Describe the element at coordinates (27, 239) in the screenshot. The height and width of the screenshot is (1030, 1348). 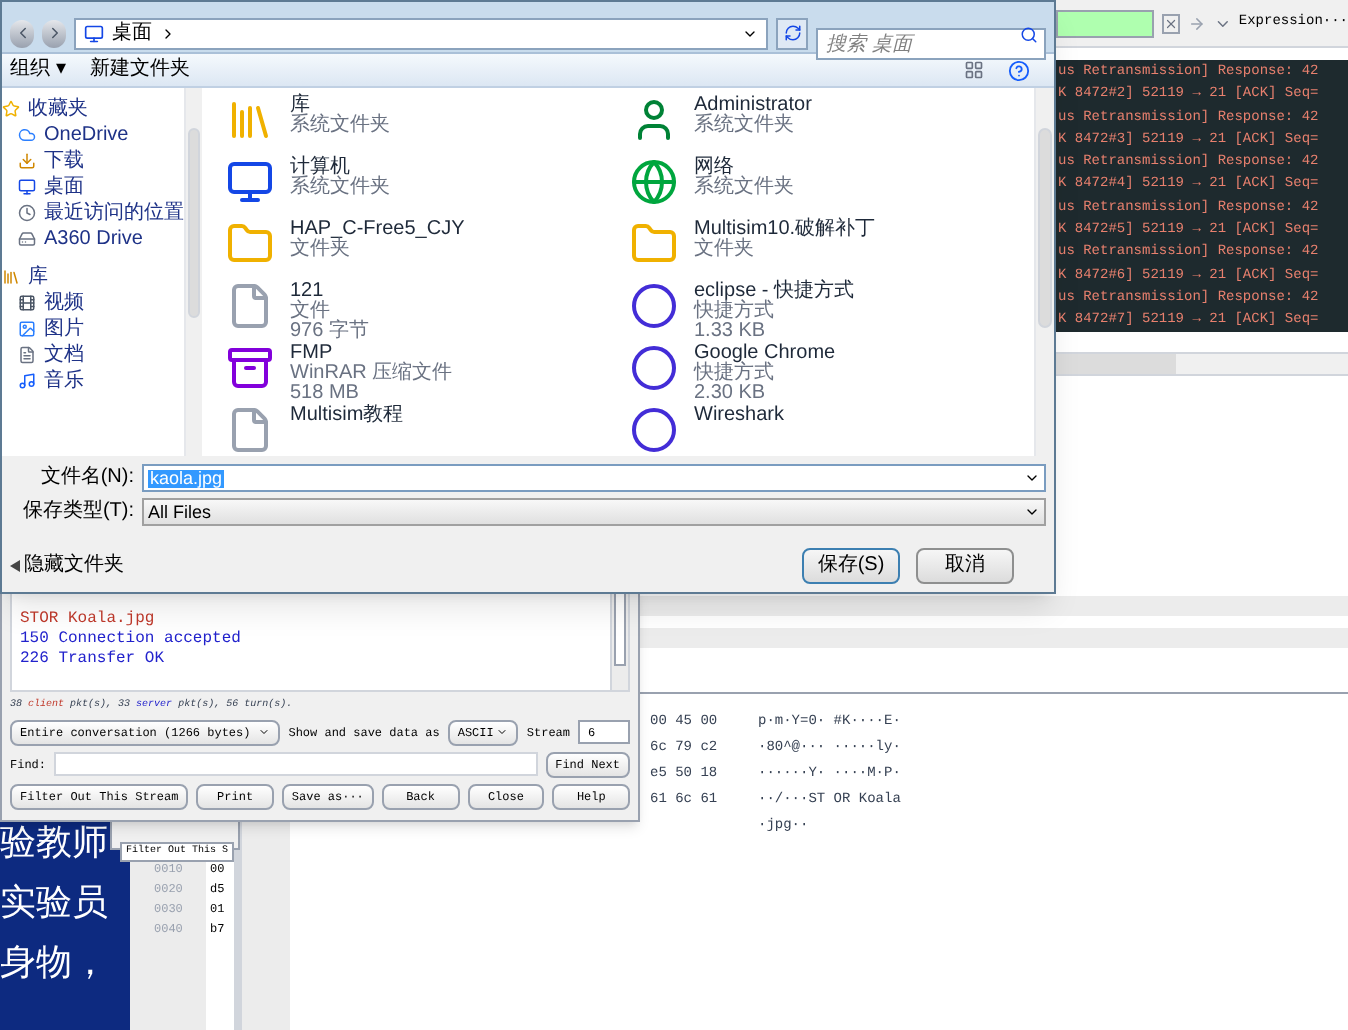
I see `drive-icon` at that location.